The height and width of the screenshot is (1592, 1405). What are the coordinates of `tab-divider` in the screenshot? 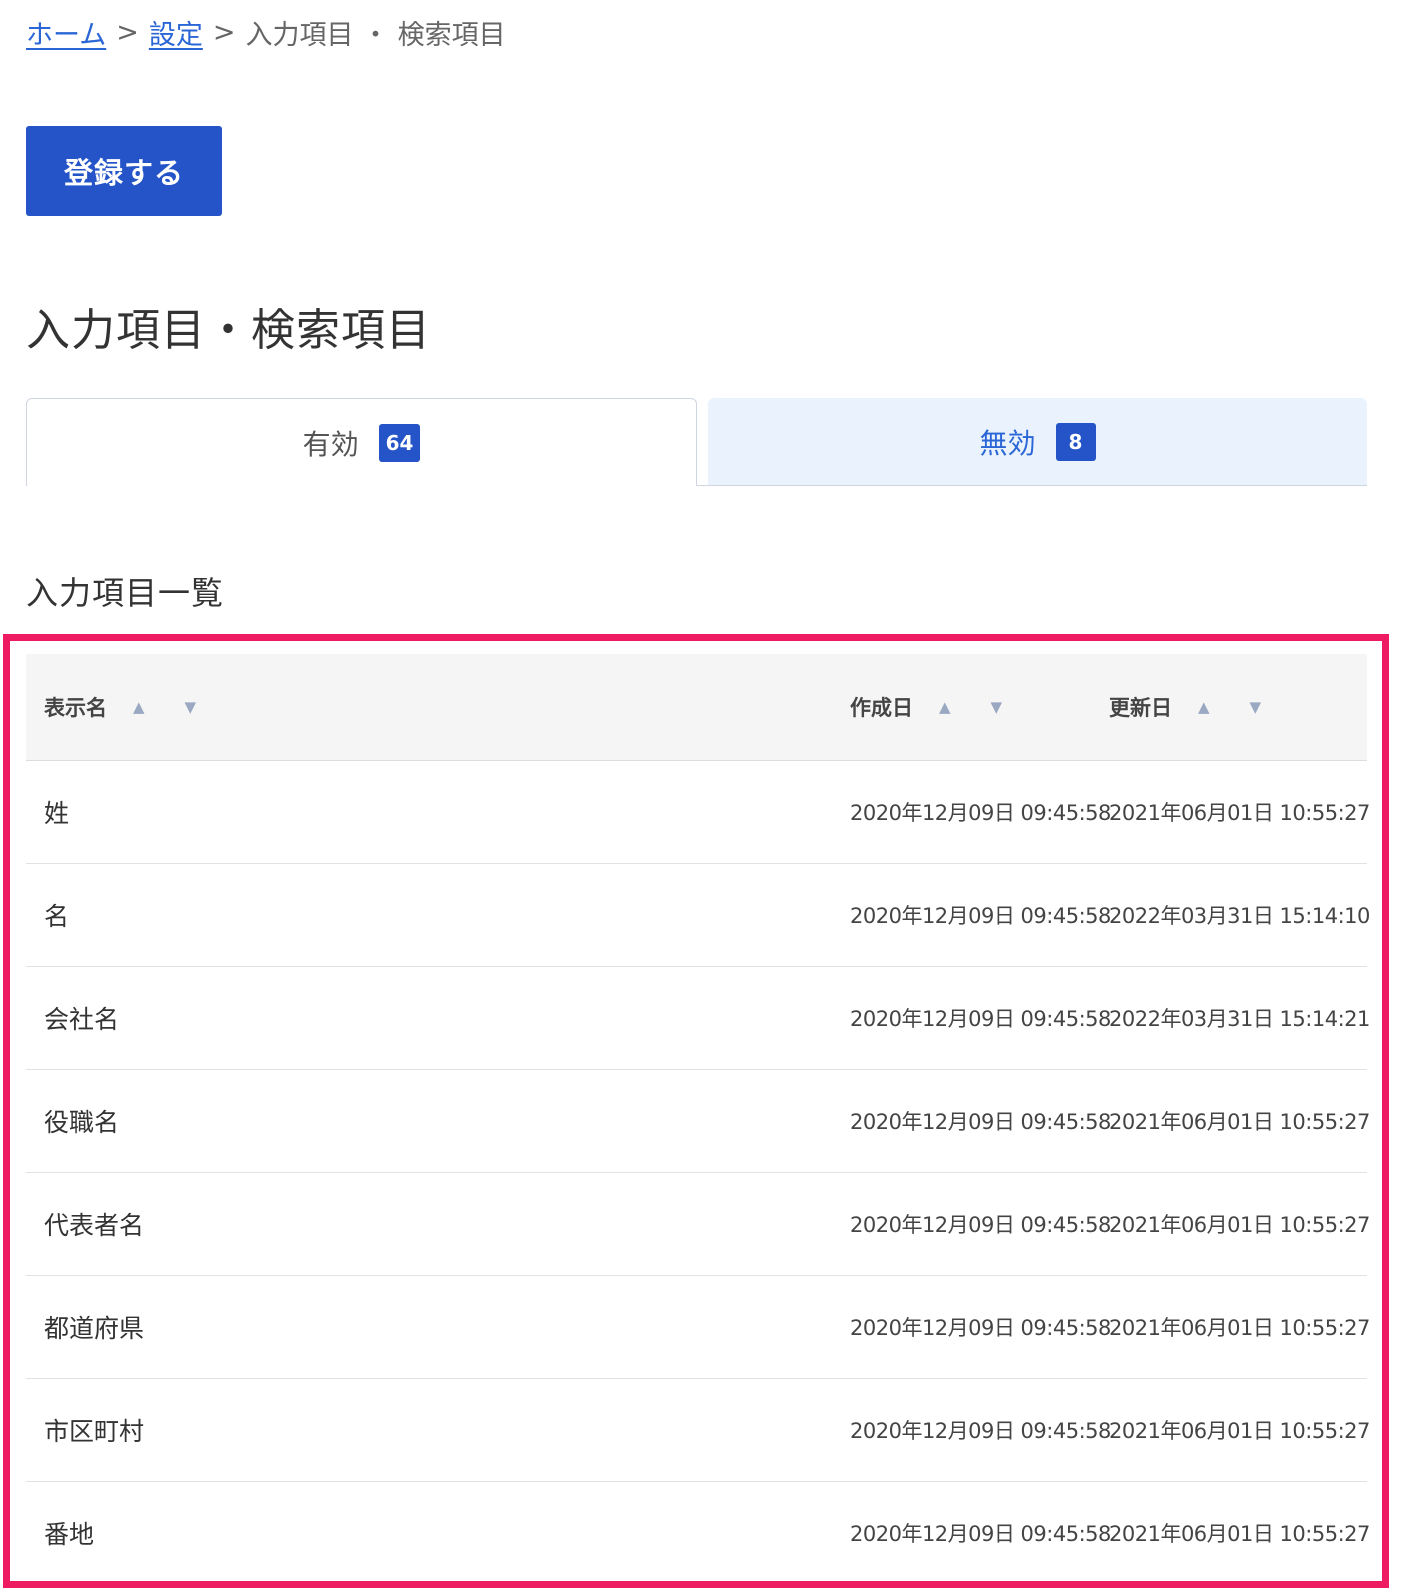 It's located at (702, 485).